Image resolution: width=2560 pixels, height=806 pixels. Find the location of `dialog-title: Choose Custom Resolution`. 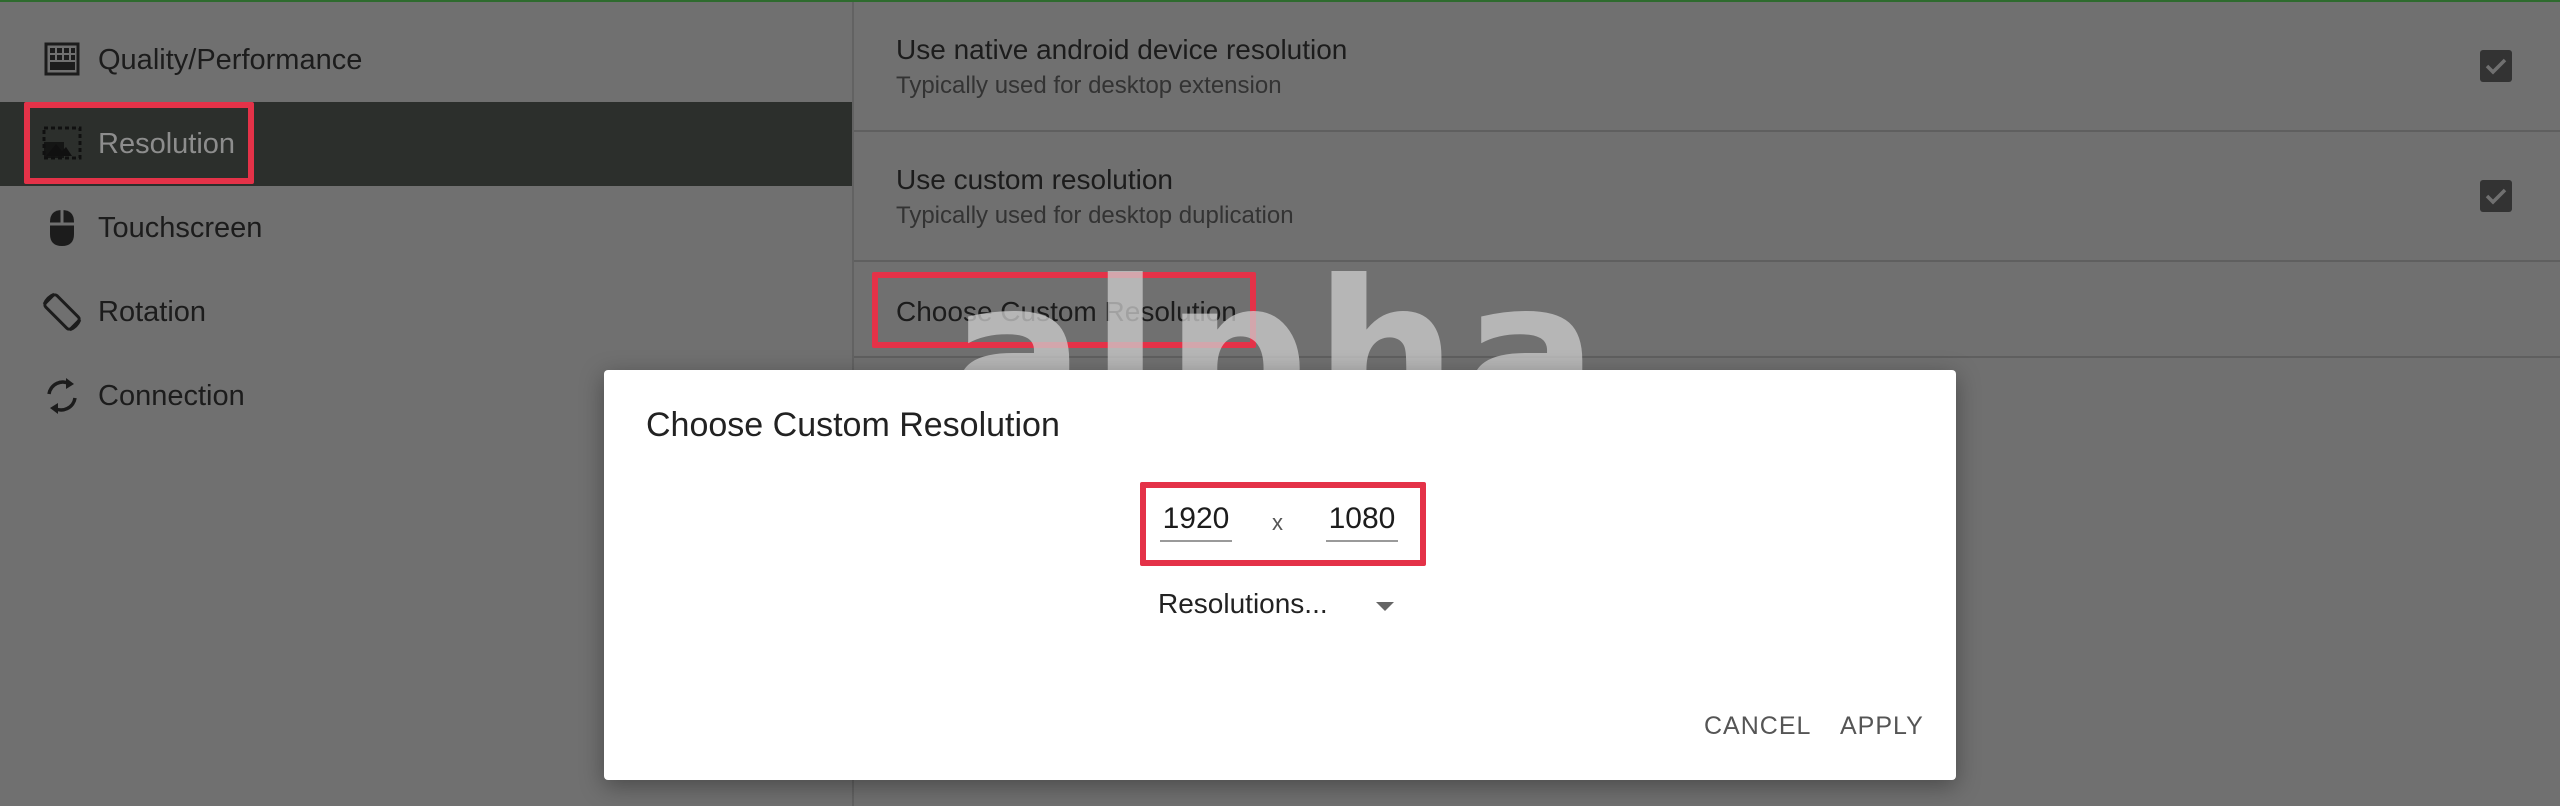

dialog-title: Choose Custom Resolution is located at coordinates (853, 425).